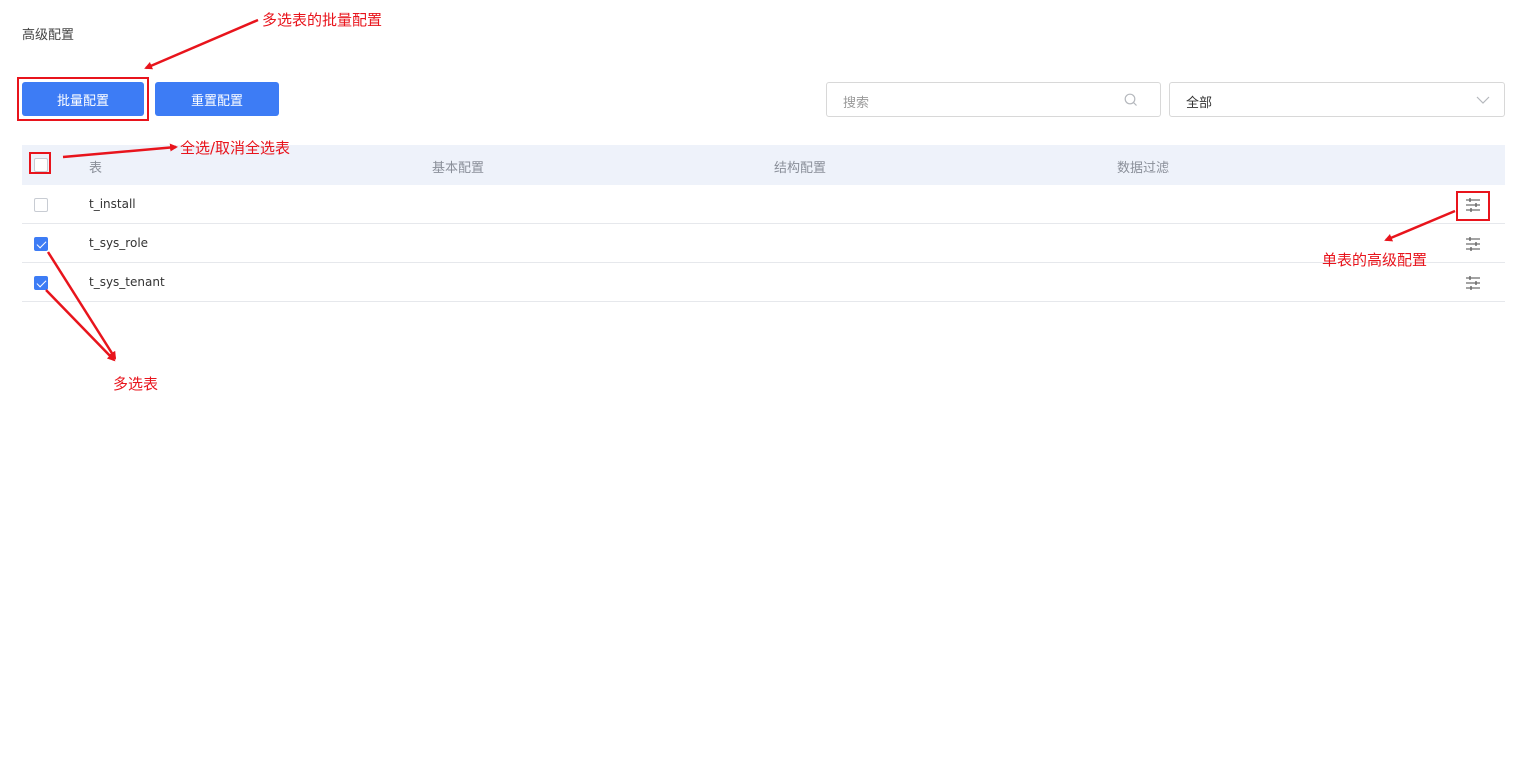 The image size is (1524, 784). I want to click on annotation-select-all: 全选/取消全选表, so click(235, 148).